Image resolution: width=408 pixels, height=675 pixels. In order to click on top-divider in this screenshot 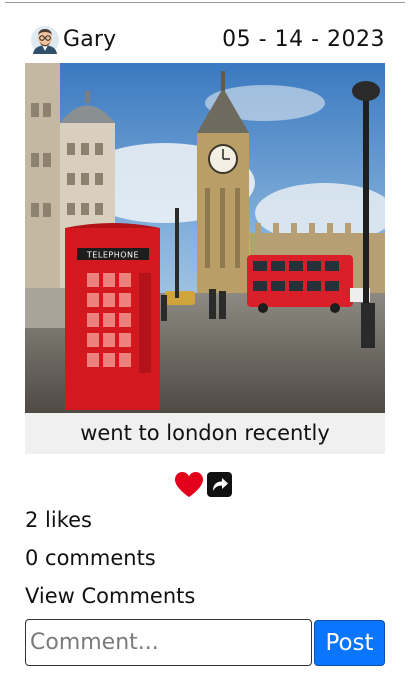, I will do `click(205, 2)`.